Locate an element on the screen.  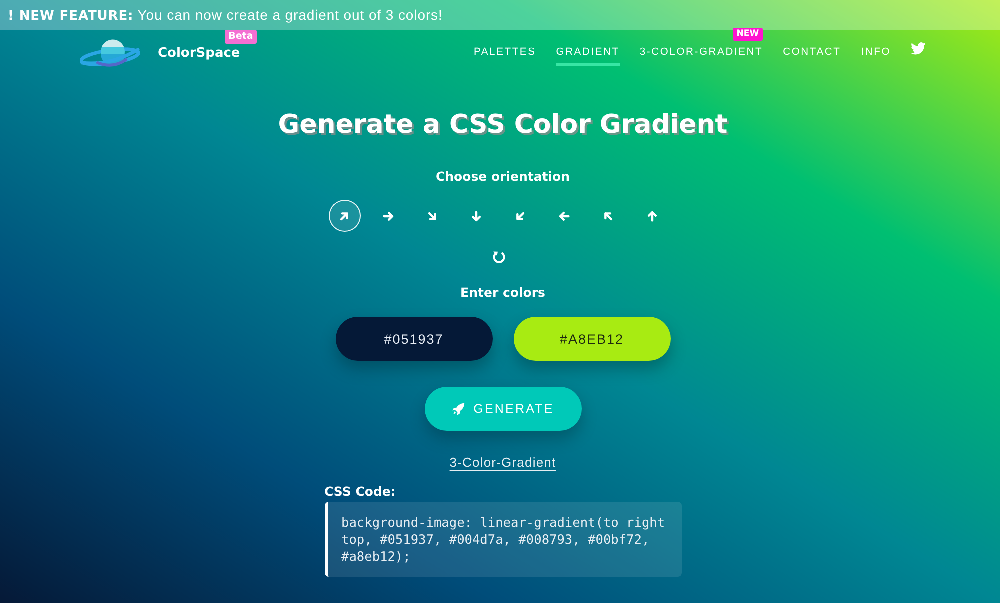
colors-label: Enter colors is located at coordinates (503, 293).